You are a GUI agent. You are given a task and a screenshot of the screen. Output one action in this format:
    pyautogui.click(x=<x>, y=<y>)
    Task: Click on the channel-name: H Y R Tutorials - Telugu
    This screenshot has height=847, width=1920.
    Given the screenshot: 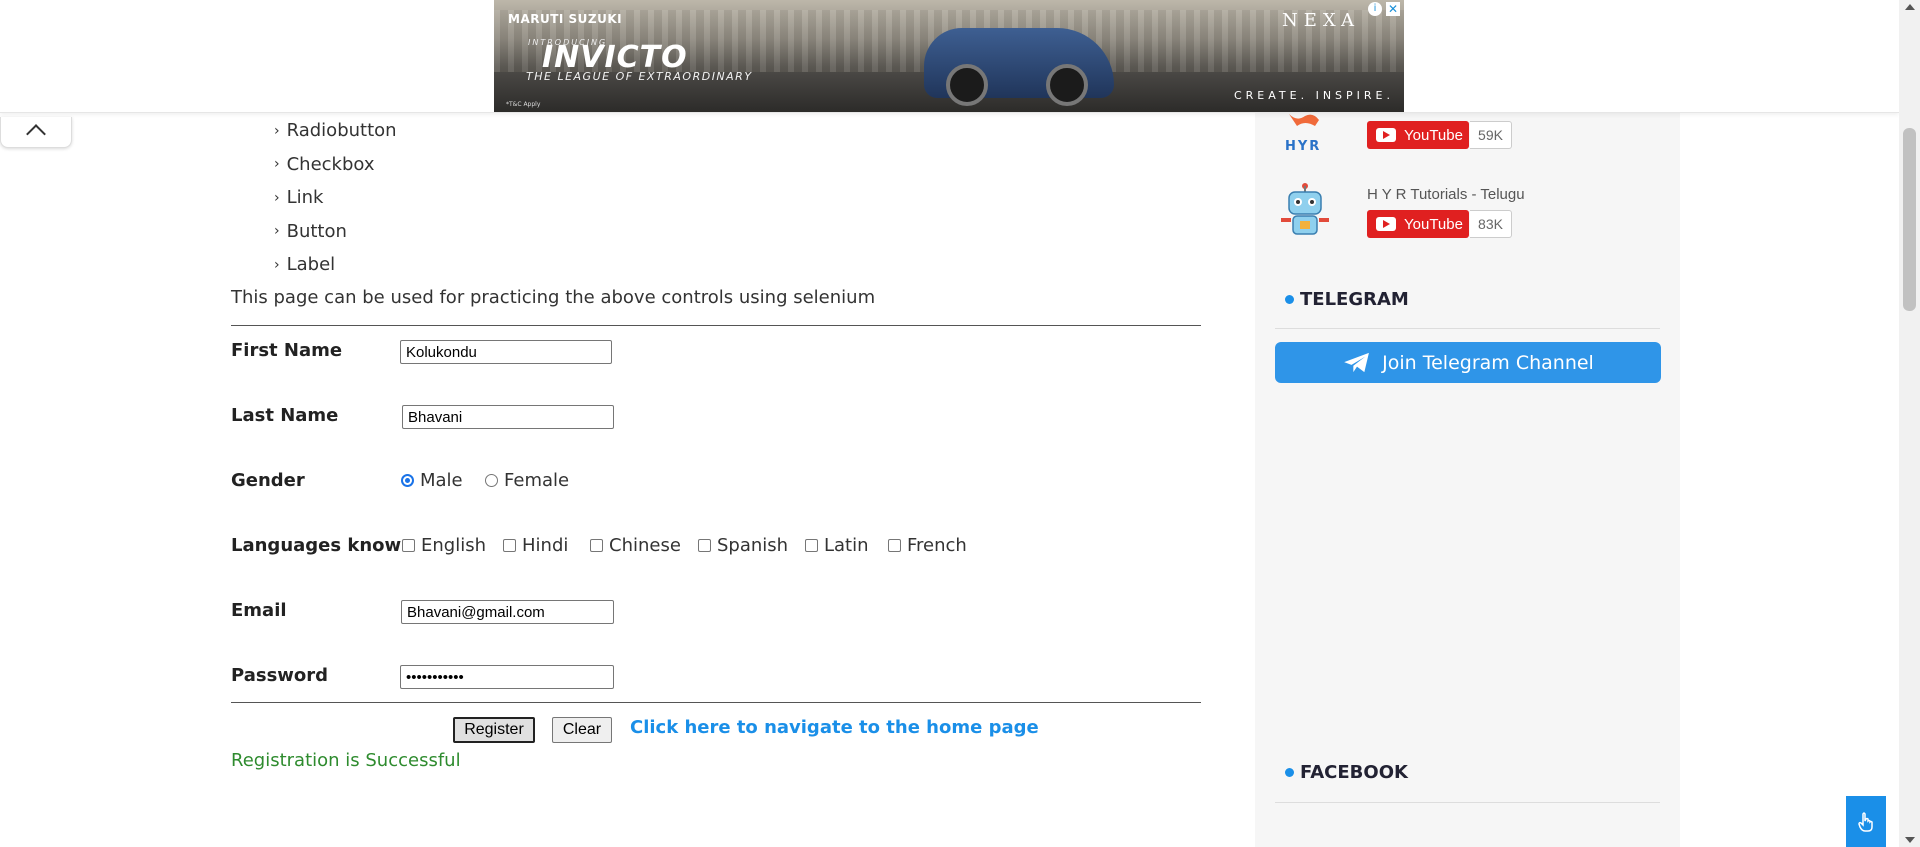 What is the action you would take?
    pyautogui.click(x=1446, y=194)
    